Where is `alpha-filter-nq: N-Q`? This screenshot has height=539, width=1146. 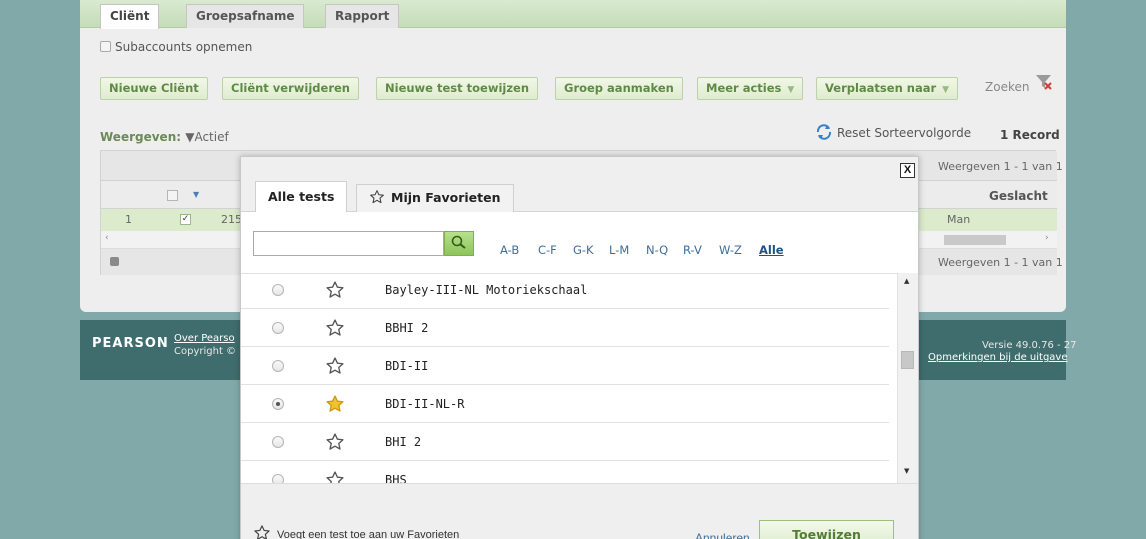
alpha-filter-nq: N-Q is located at coordinates (657, 250).